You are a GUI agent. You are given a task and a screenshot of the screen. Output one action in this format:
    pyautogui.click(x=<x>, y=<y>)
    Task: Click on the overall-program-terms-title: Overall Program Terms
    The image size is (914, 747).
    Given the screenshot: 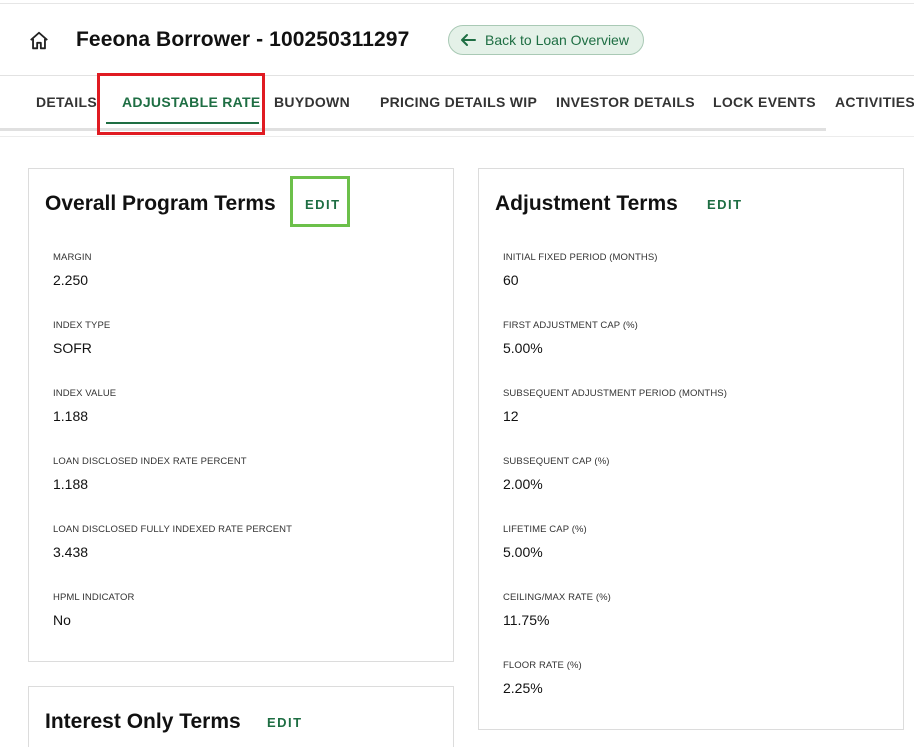 What is the action you would take?
    pyautogui.click(x=160, y=203)
    